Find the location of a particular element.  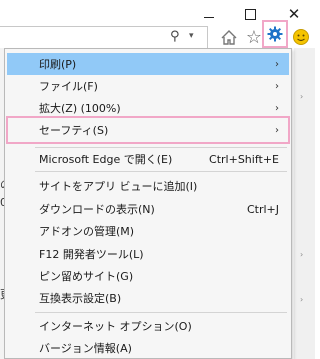

menu-item-label: 互換表示設定(B) is located at coordinates (80, 298).